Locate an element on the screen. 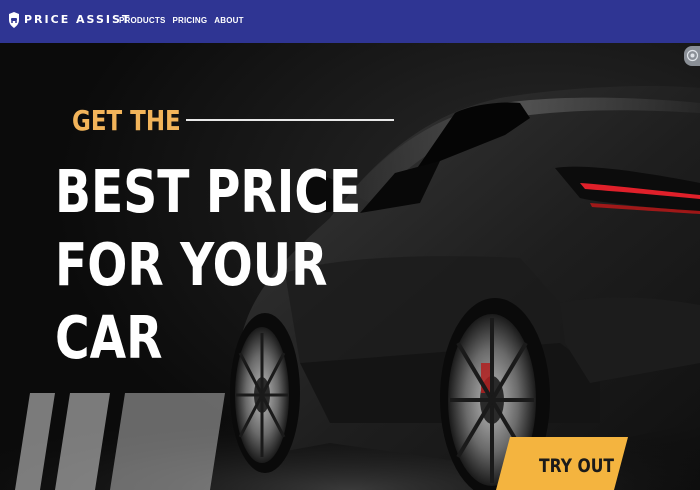  shield-car-icon is located at coordinates (14, 20).